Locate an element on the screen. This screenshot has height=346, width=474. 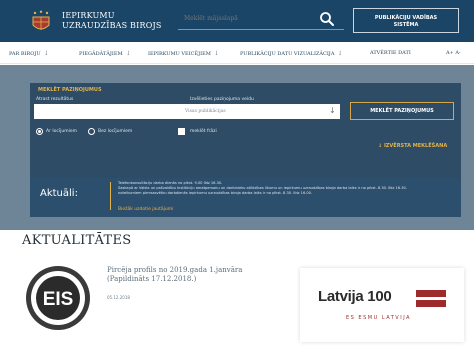
radio-label-without-inflections: Bez locījumiem is located at coordinates (115, 131).